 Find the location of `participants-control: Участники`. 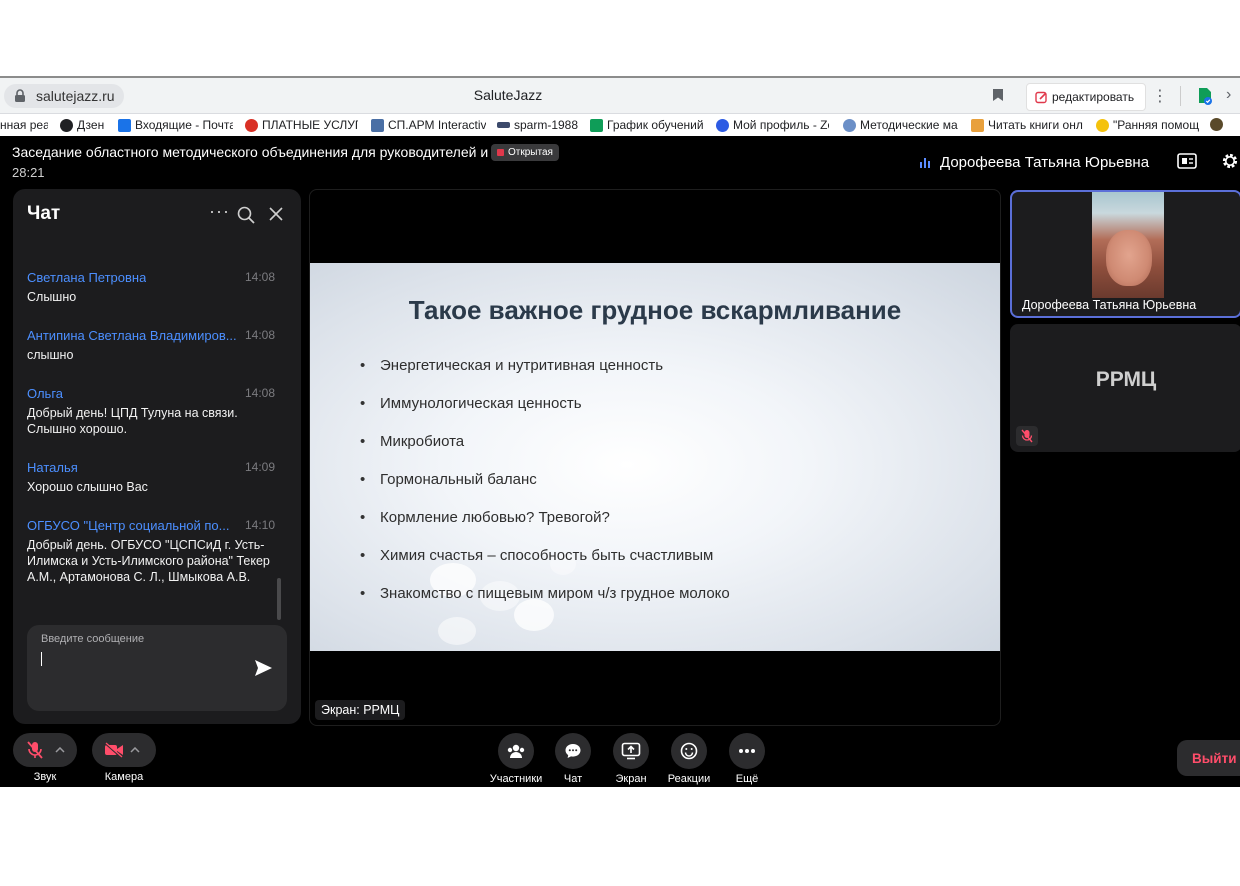

participants-control: Участники is located at coordinates (516, 759).